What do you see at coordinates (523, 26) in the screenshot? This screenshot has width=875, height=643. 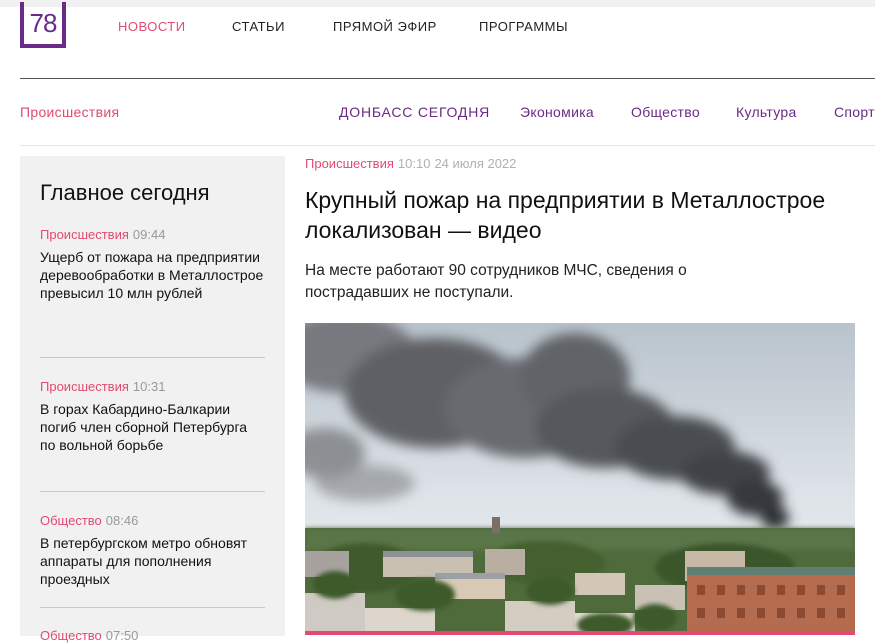 I see `nav-programs: ПРОГРАММЫ` at bounding box center [523, 26].